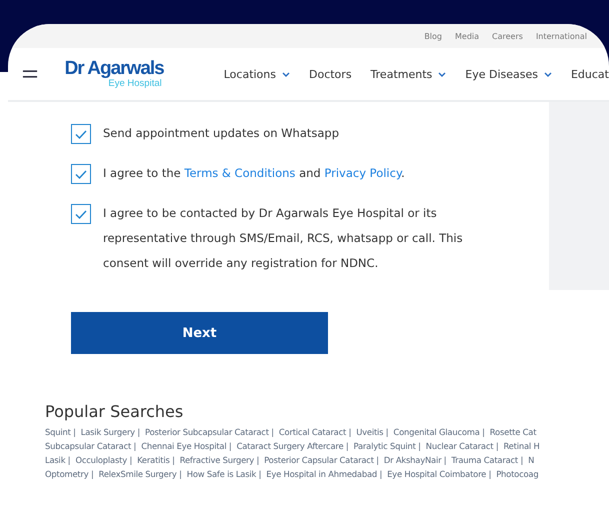  Describe the element at coordinates (257, 74) in the screenshot. I see `nav-link: Locations` at that location.